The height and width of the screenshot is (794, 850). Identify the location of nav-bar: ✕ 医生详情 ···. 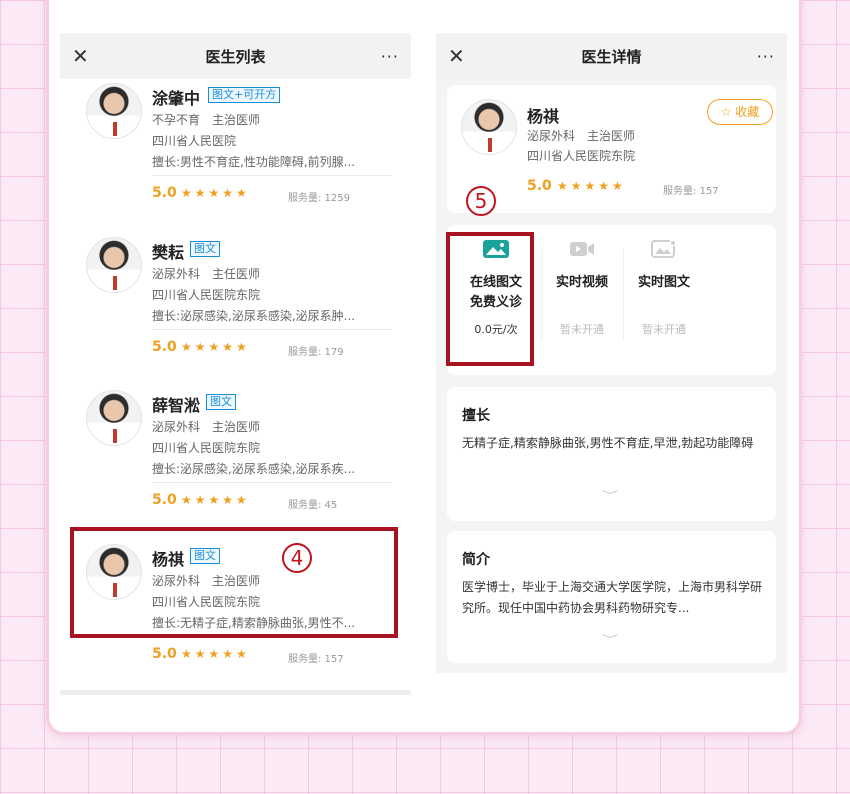
(611, 56).